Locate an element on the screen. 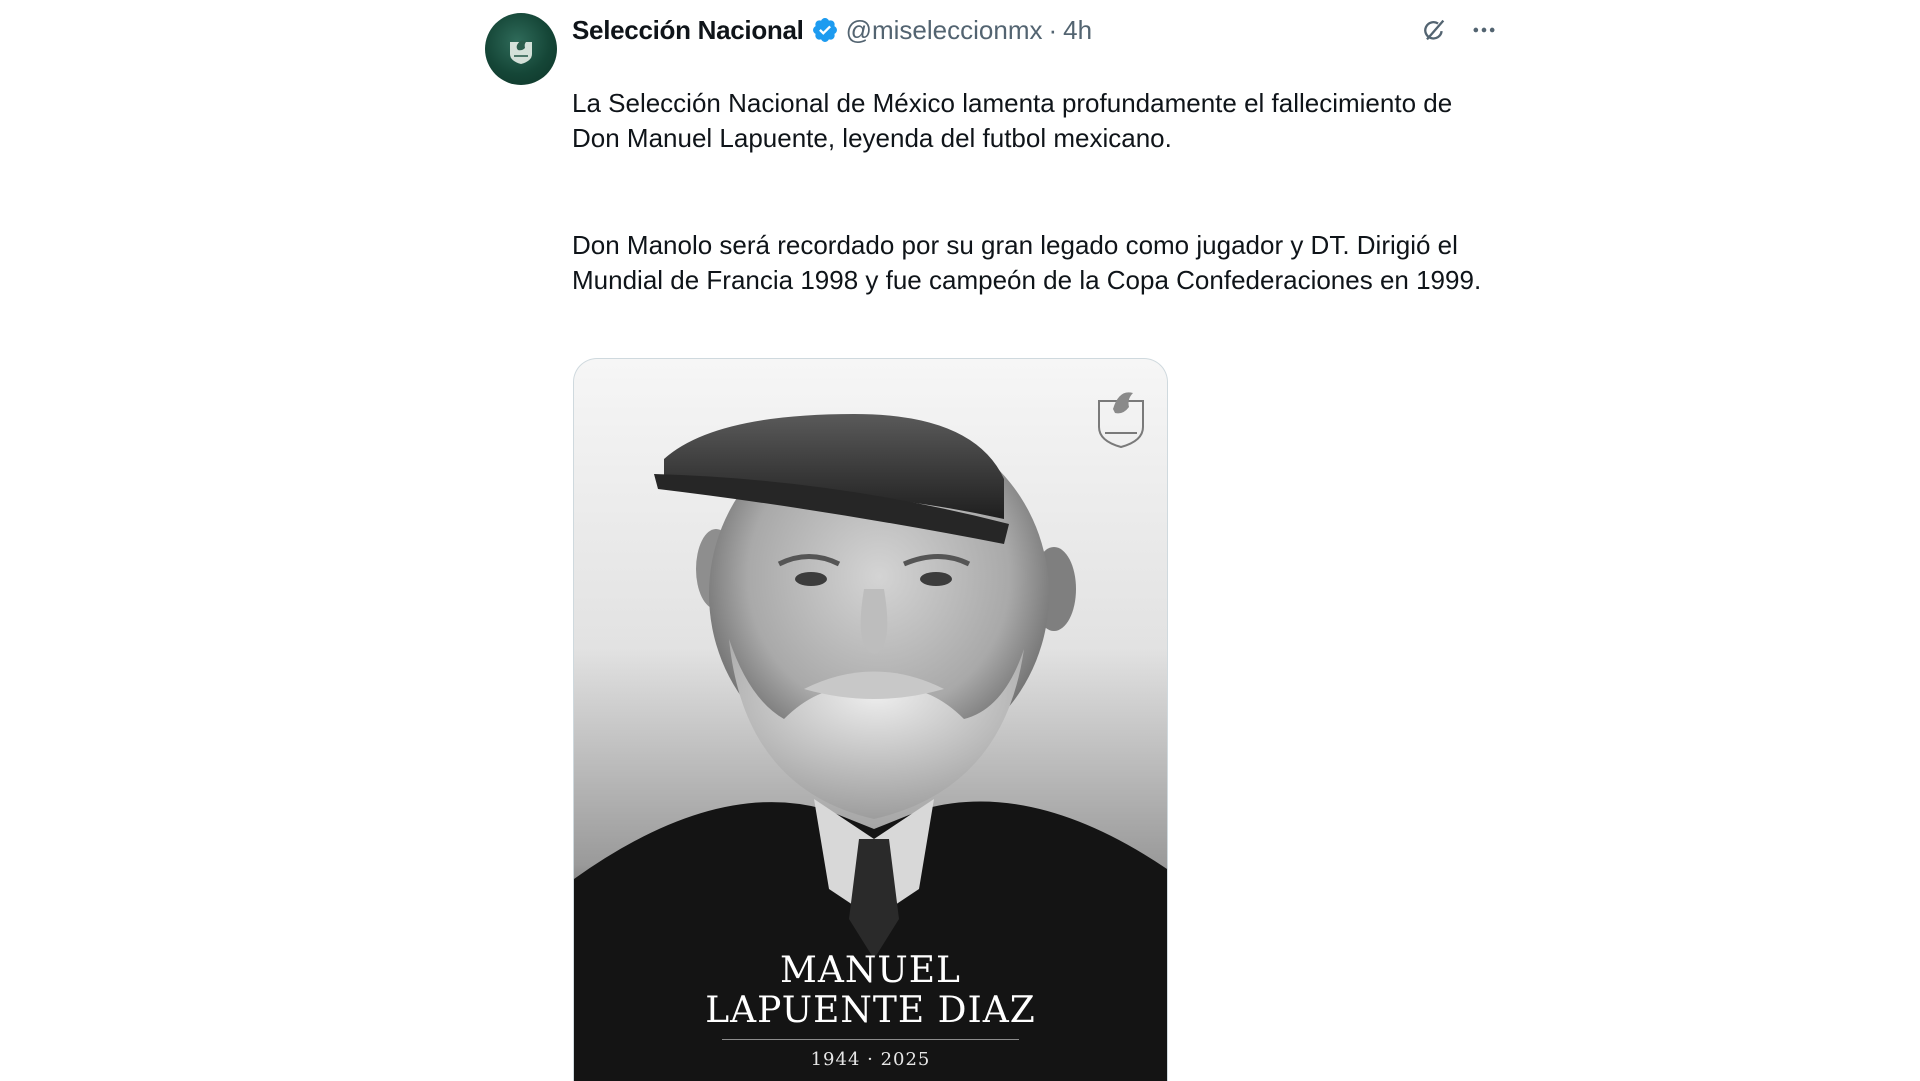 The width and height of the screenshot is (1920, 1081). avatar is located at coordinates (521, 49).